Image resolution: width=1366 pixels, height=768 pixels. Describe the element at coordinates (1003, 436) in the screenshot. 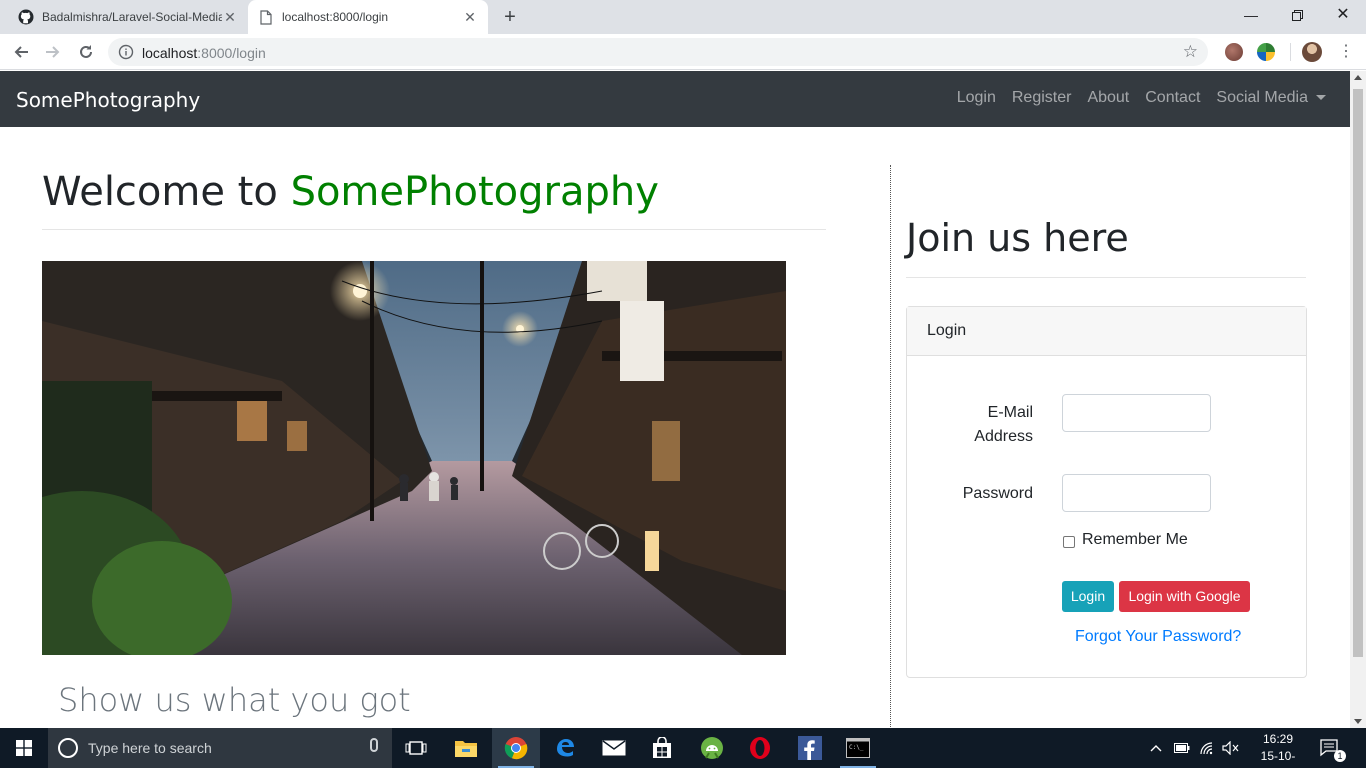

I see `email-label-line2: Address` at that location.